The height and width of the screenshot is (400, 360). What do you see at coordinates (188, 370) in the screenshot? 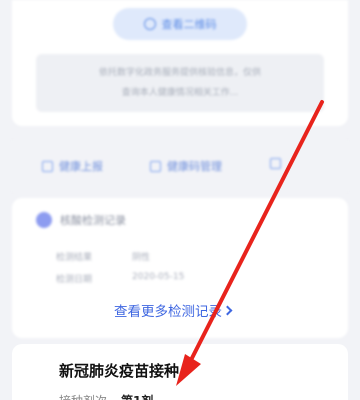
I see `arrow-head` at bounding box center [188, 370].